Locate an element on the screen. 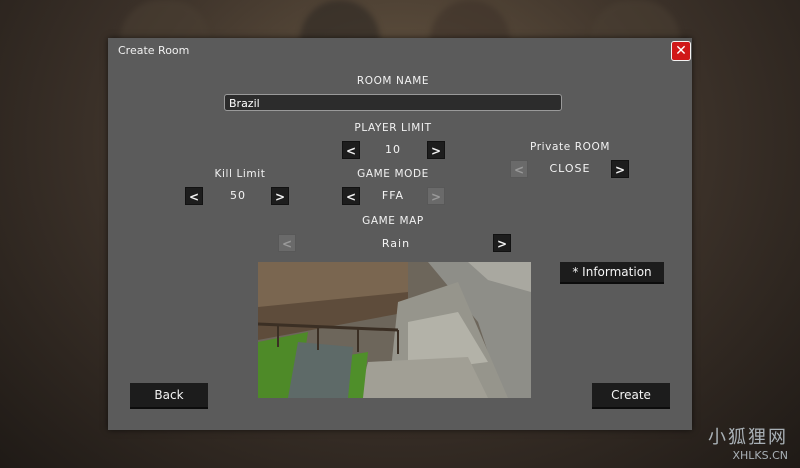 This screenshot has height=468, width=800. room-name-input: Brazil is located at coordinates (393, 102).